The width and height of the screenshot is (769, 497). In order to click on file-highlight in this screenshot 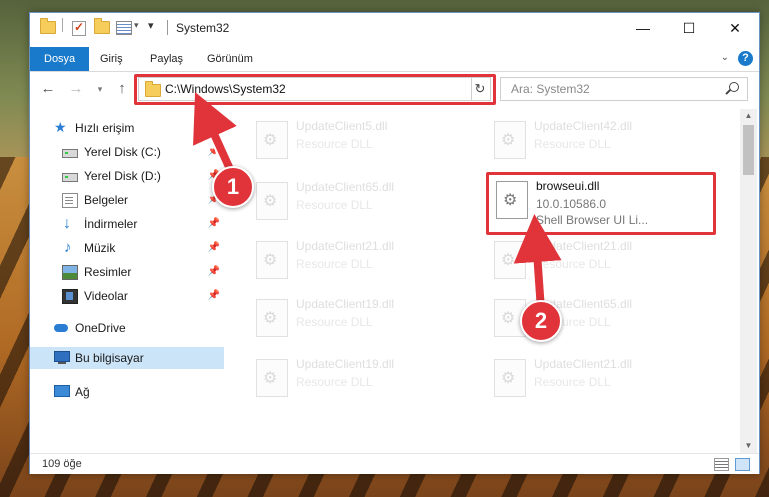, I will do `click(601, 203)`.